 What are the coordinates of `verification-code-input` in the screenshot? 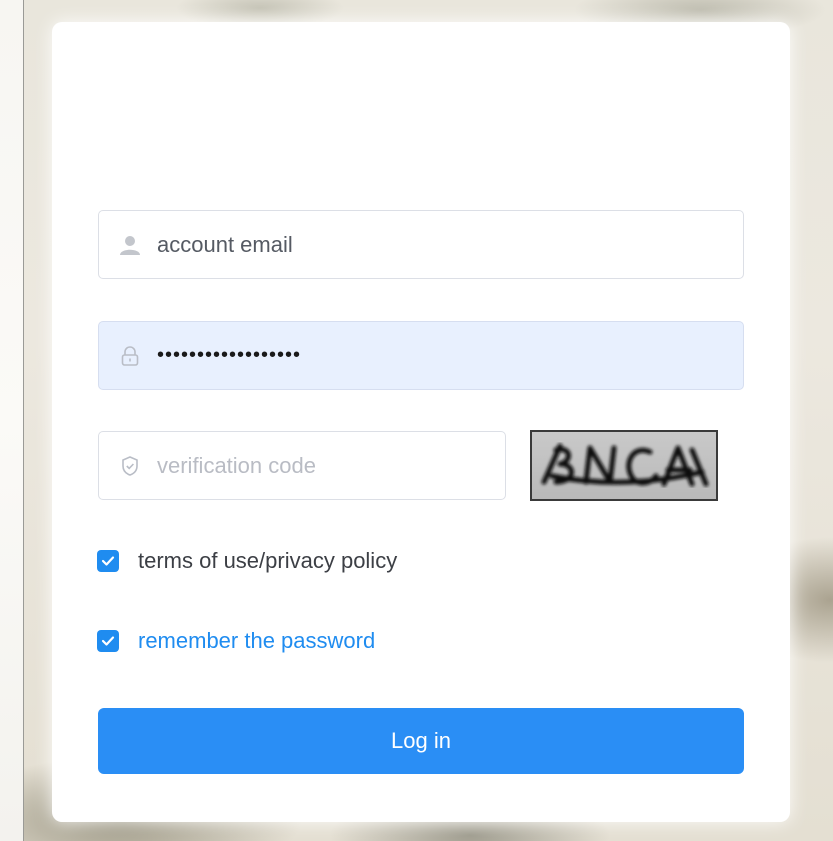 It's located at (331, 465).